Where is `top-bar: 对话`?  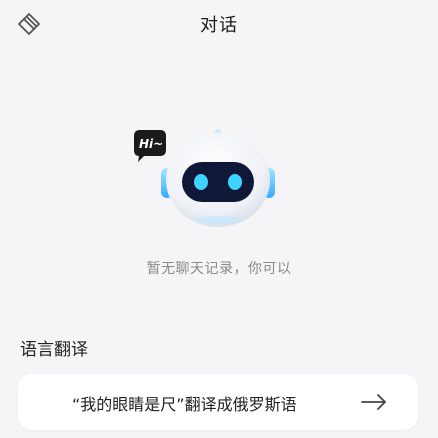
top-bar: 对话 is located at coordinates (219, 23).